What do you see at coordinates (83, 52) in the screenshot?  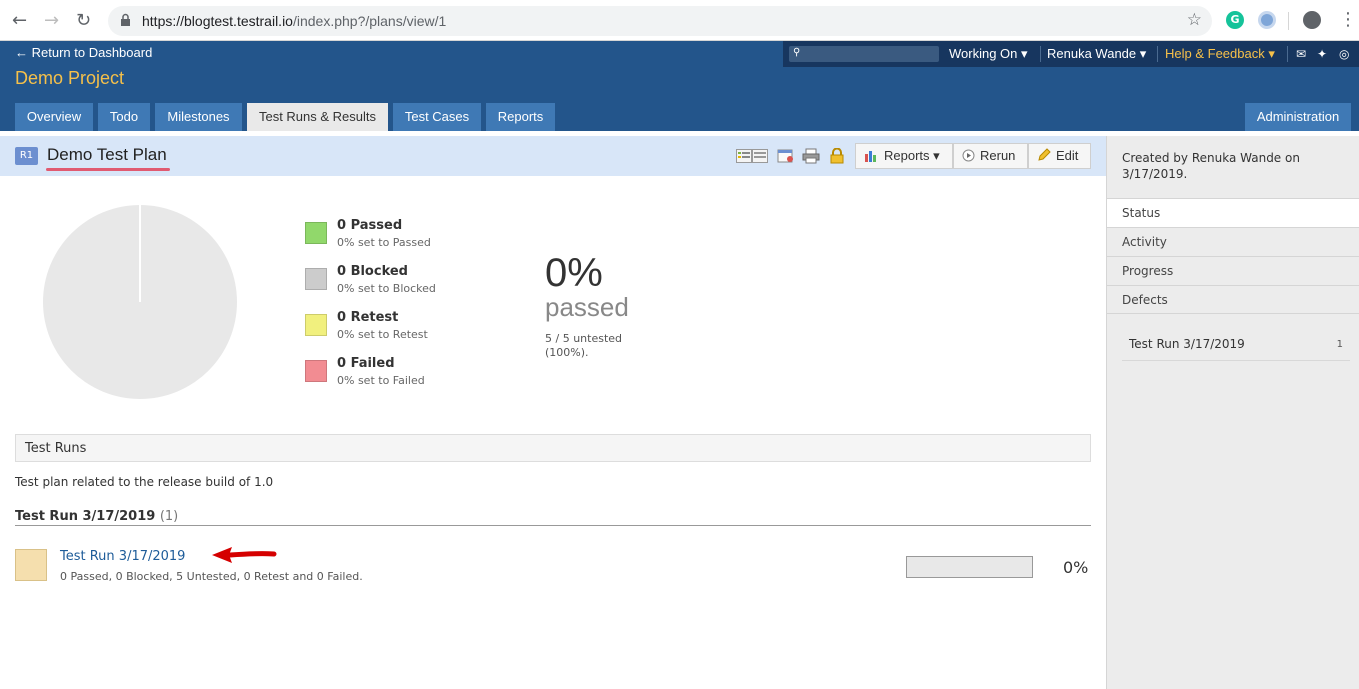 I see `return-to-dashboard-link: ← Return to Dashboard` at bounding box center [83, 52].